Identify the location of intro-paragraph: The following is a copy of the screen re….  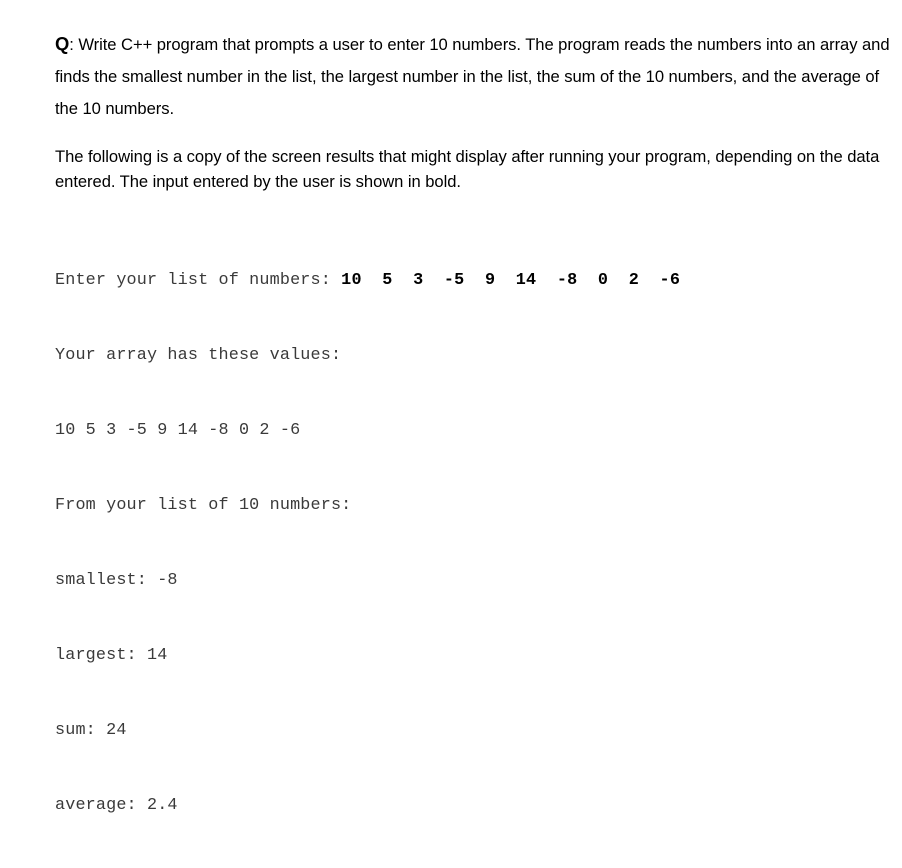
(467, 169).